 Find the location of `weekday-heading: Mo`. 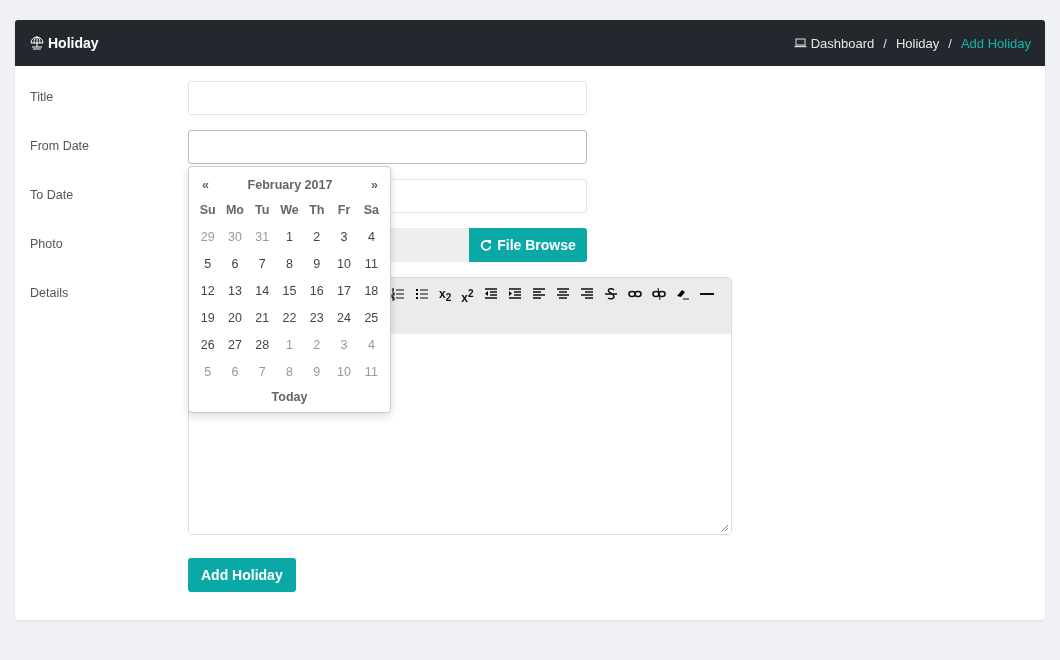

weekday-heading: Mo is located at coordinates (234, 210).